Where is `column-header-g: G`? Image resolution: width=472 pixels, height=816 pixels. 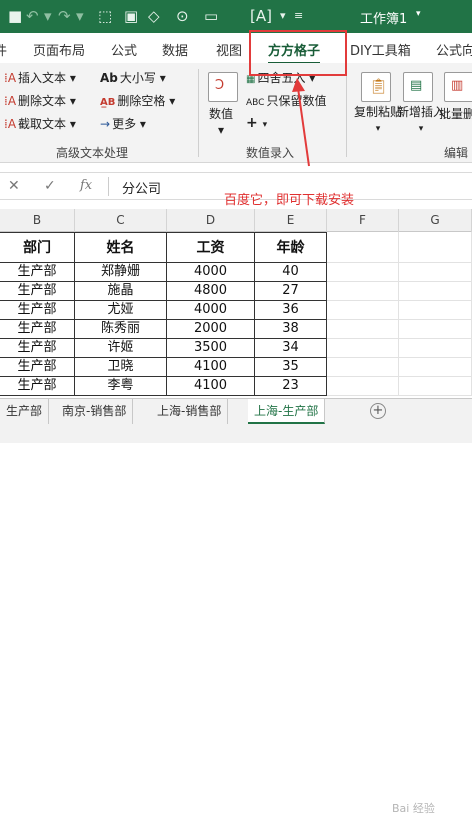
column-header-g: G is located at coordinates (435, 220).